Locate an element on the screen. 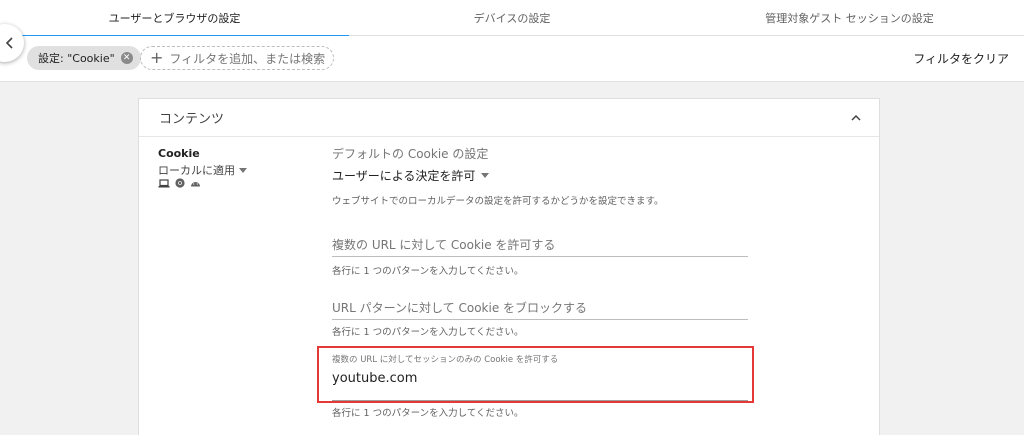 The width and height of the screenshot is (1024, 435). filter-chip: 設定: "Cookie" ✕ is located at coordinates (84, 58).